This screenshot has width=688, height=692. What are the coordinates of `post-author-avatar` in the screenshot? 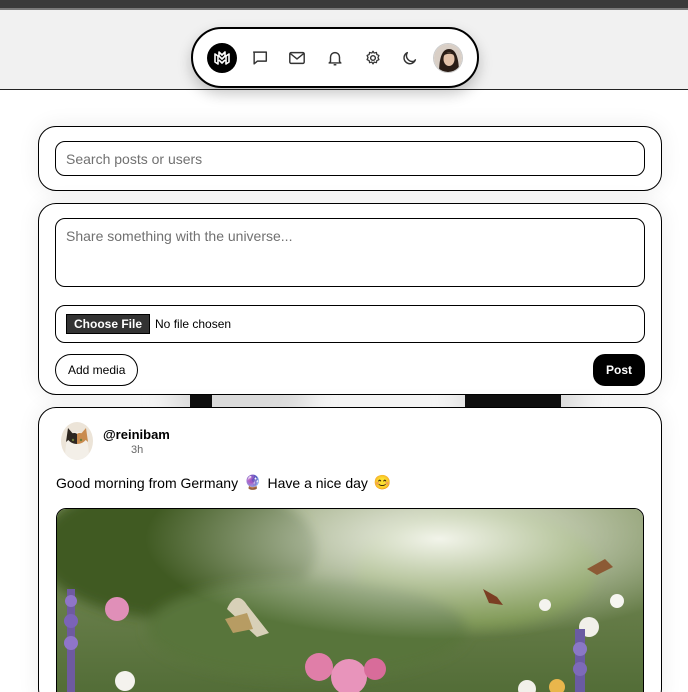 It's located at (77, 441).